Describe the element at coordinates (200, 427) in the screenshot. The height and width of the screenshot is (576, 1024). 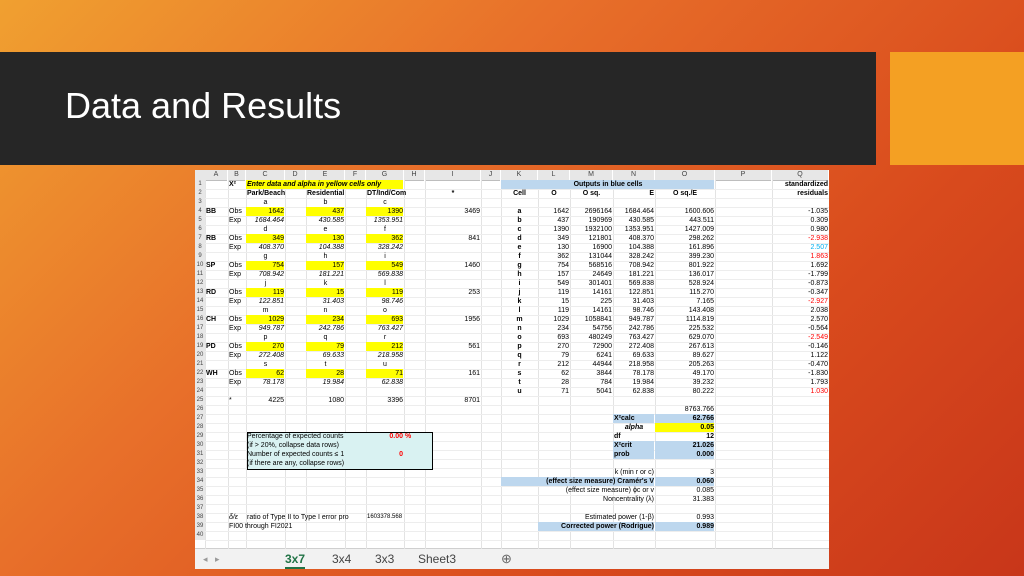
I see `row-header: 28` at that location.